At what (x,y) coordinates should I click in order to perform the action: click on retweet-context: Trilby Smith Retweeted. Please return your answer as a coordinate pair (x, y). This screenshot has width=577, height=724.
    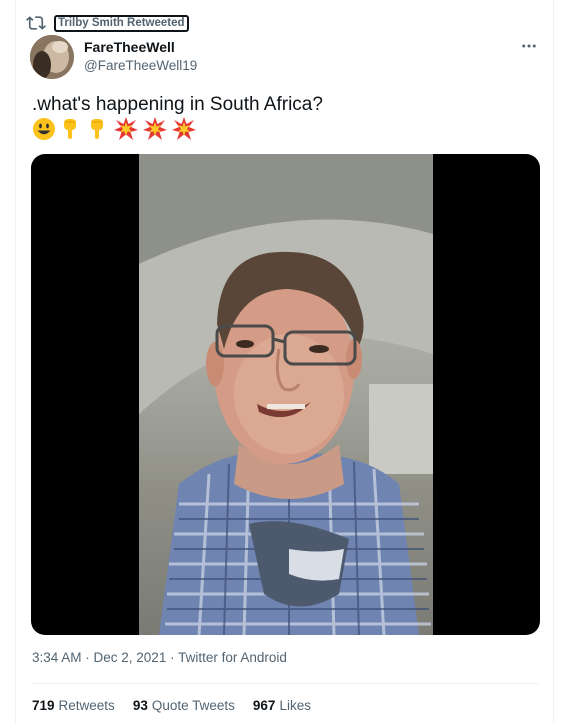
    Looking at the image, I should click on (107, 23).